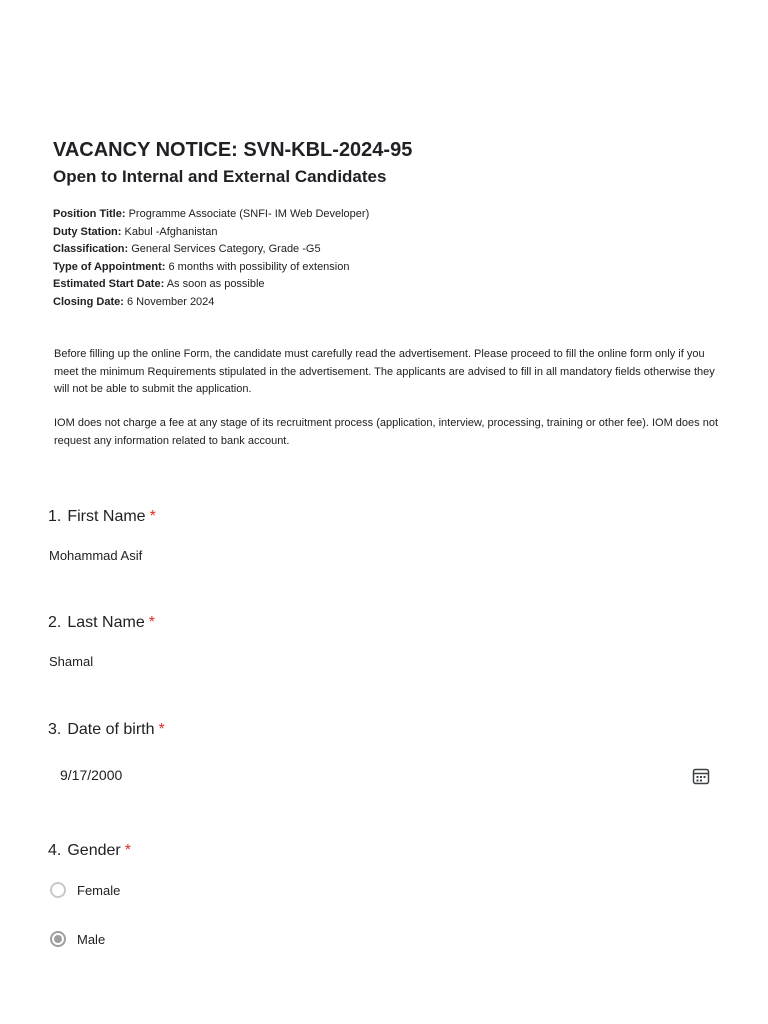 This screenshot has height=1024, width=768. What do you see at coordinates (87, 231) in the screenshot?
I see `info-label: Duty Station:` at bounding box center [87, 231].